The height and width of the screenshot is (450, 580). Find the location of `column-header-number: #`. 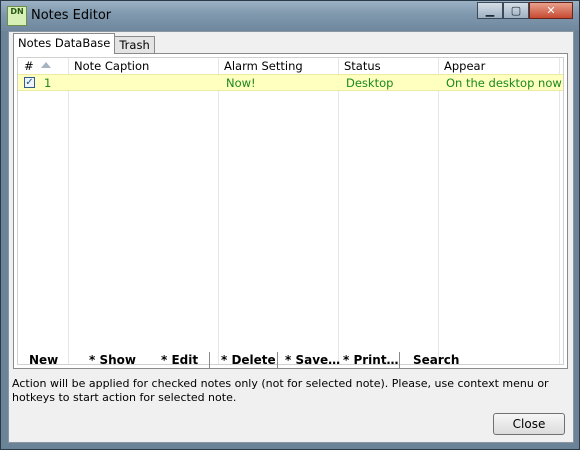

column-header-number: # is located at coordinates (29, 66).